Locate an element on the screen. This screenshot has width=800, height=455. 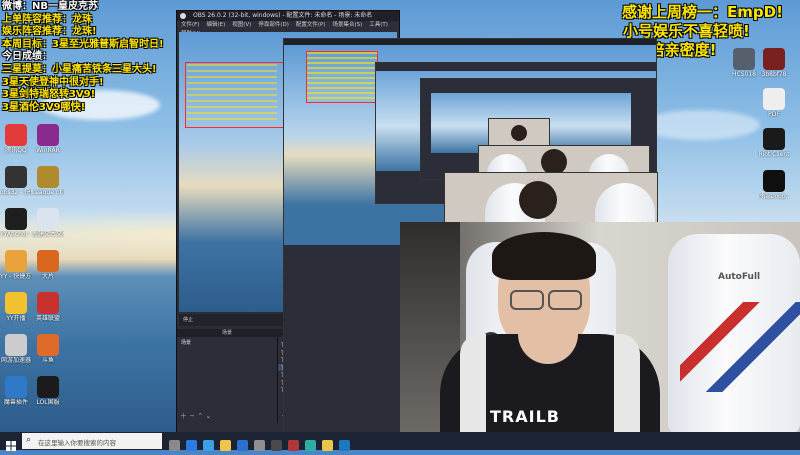
folder-icon is located at coordinates (744, 59).